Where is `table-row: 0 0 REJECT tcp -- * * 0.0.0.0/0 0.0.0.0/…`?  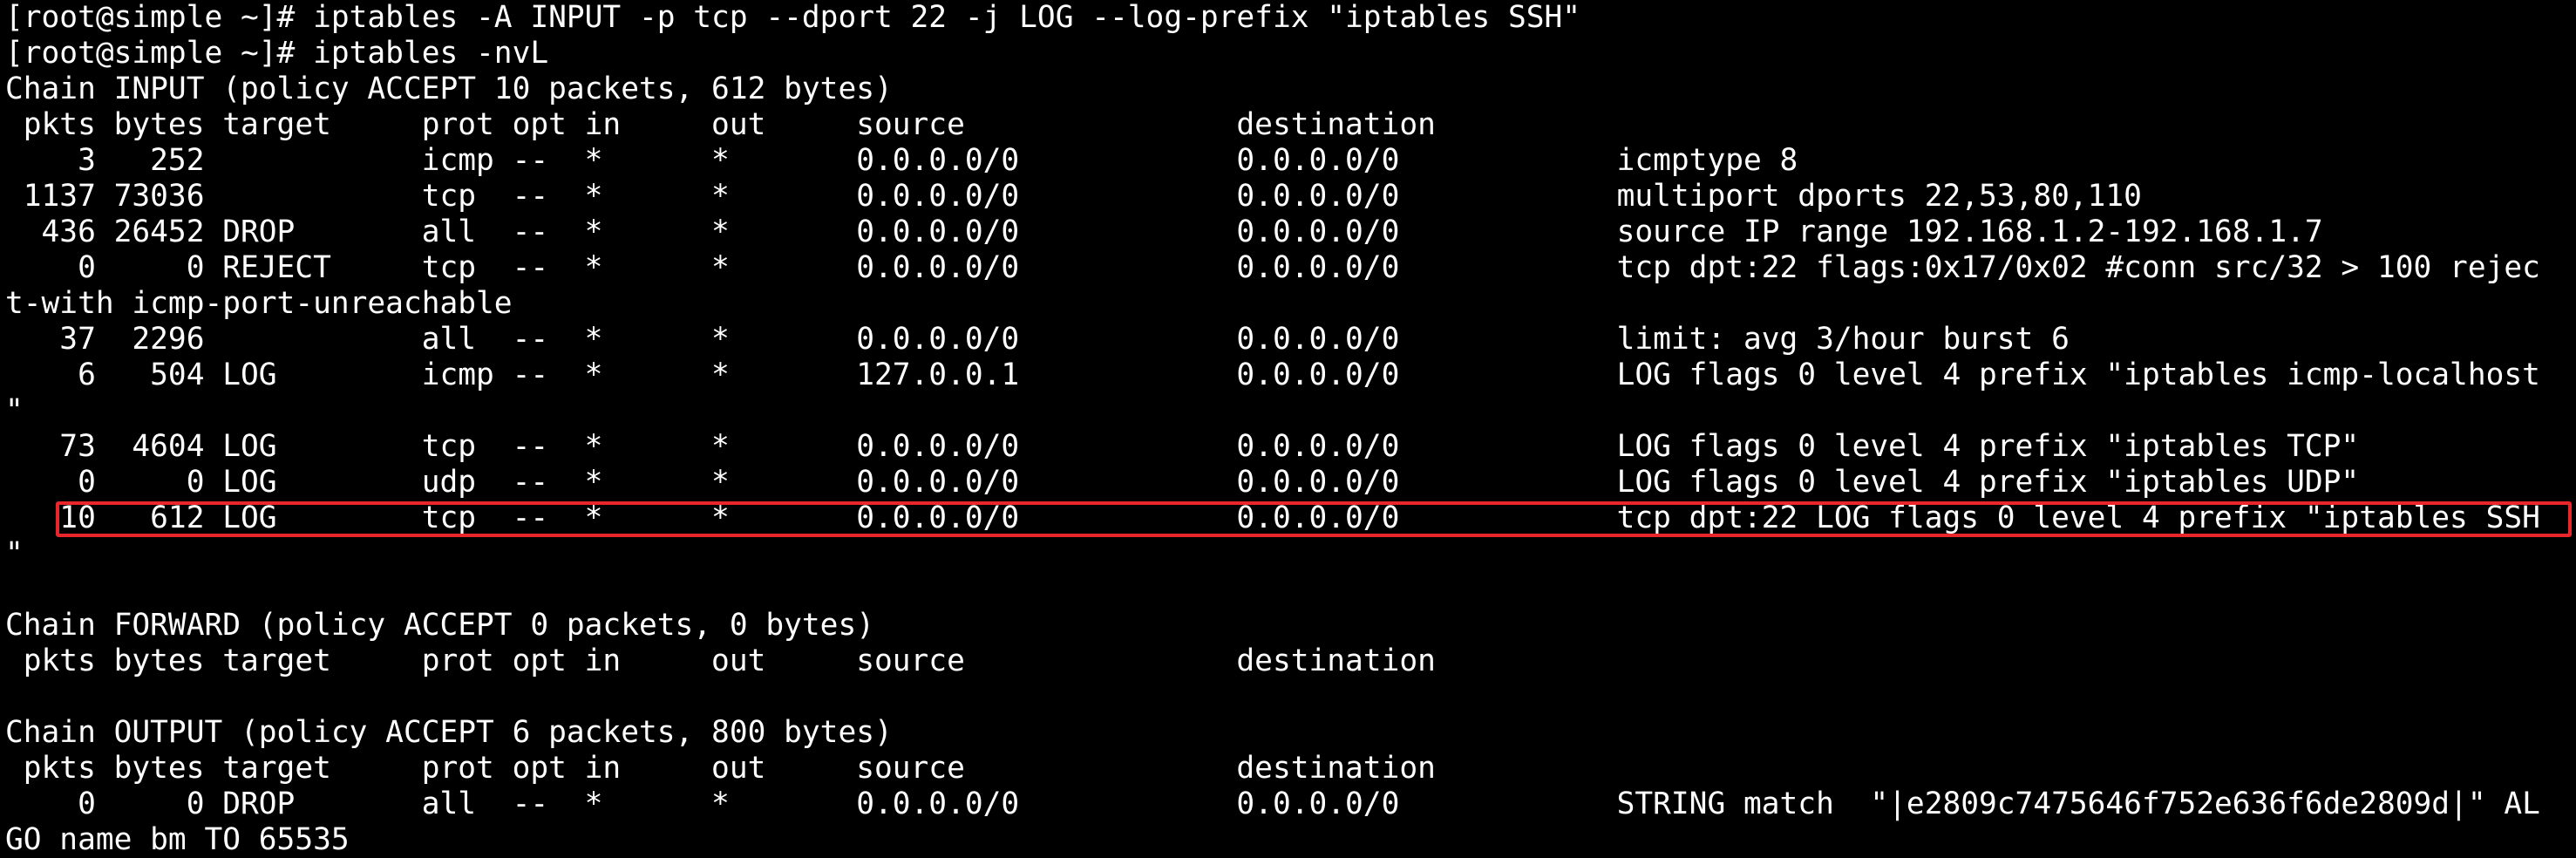 table-row: 0 0 REJECT tcp -- * * 0.0.0.0/0 0.0.0.0/… is located at coordinates (1272, 267).